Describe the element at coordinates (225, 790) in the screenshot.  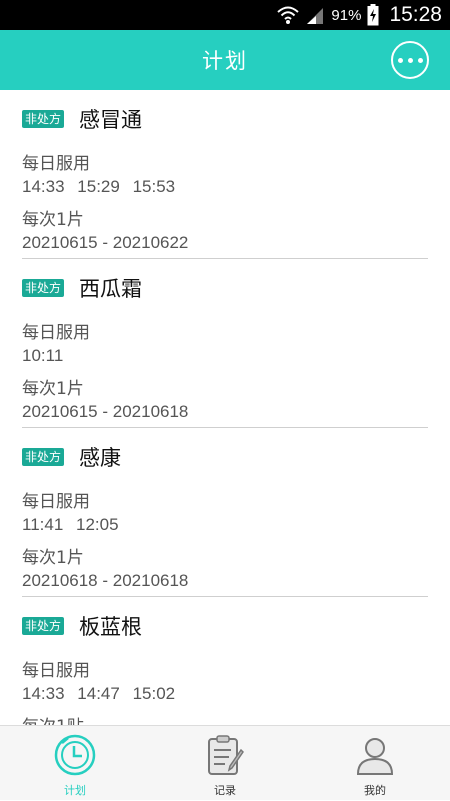
I see `nav-label: 记录` at that location.